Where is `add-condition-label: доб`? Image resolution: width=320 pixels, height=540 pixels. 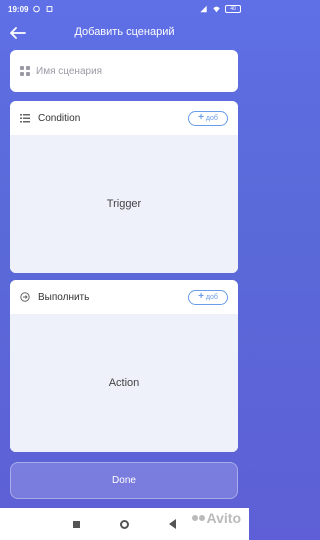 add-condition-label: доб is located at coordinates (211, 118).